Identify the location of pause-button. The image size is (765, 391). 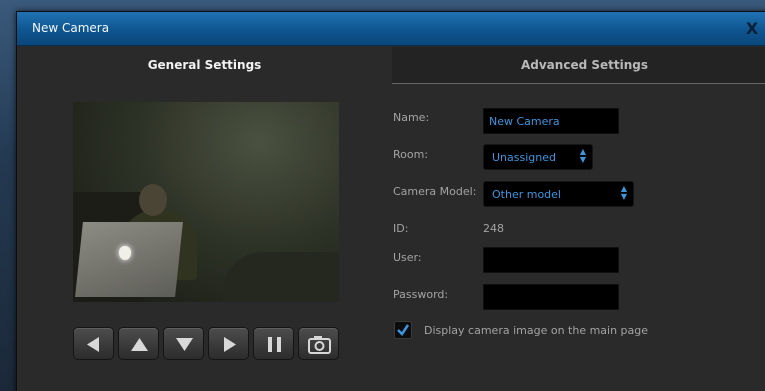
(273, 343).